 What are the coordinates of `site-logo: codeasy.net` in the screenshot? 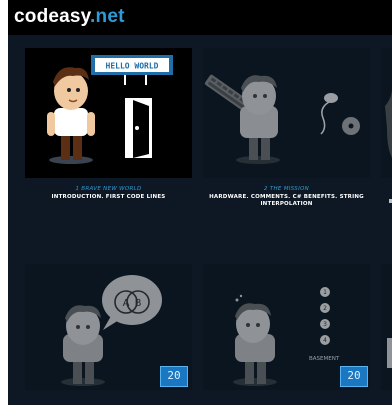 It's located at (69, 17).